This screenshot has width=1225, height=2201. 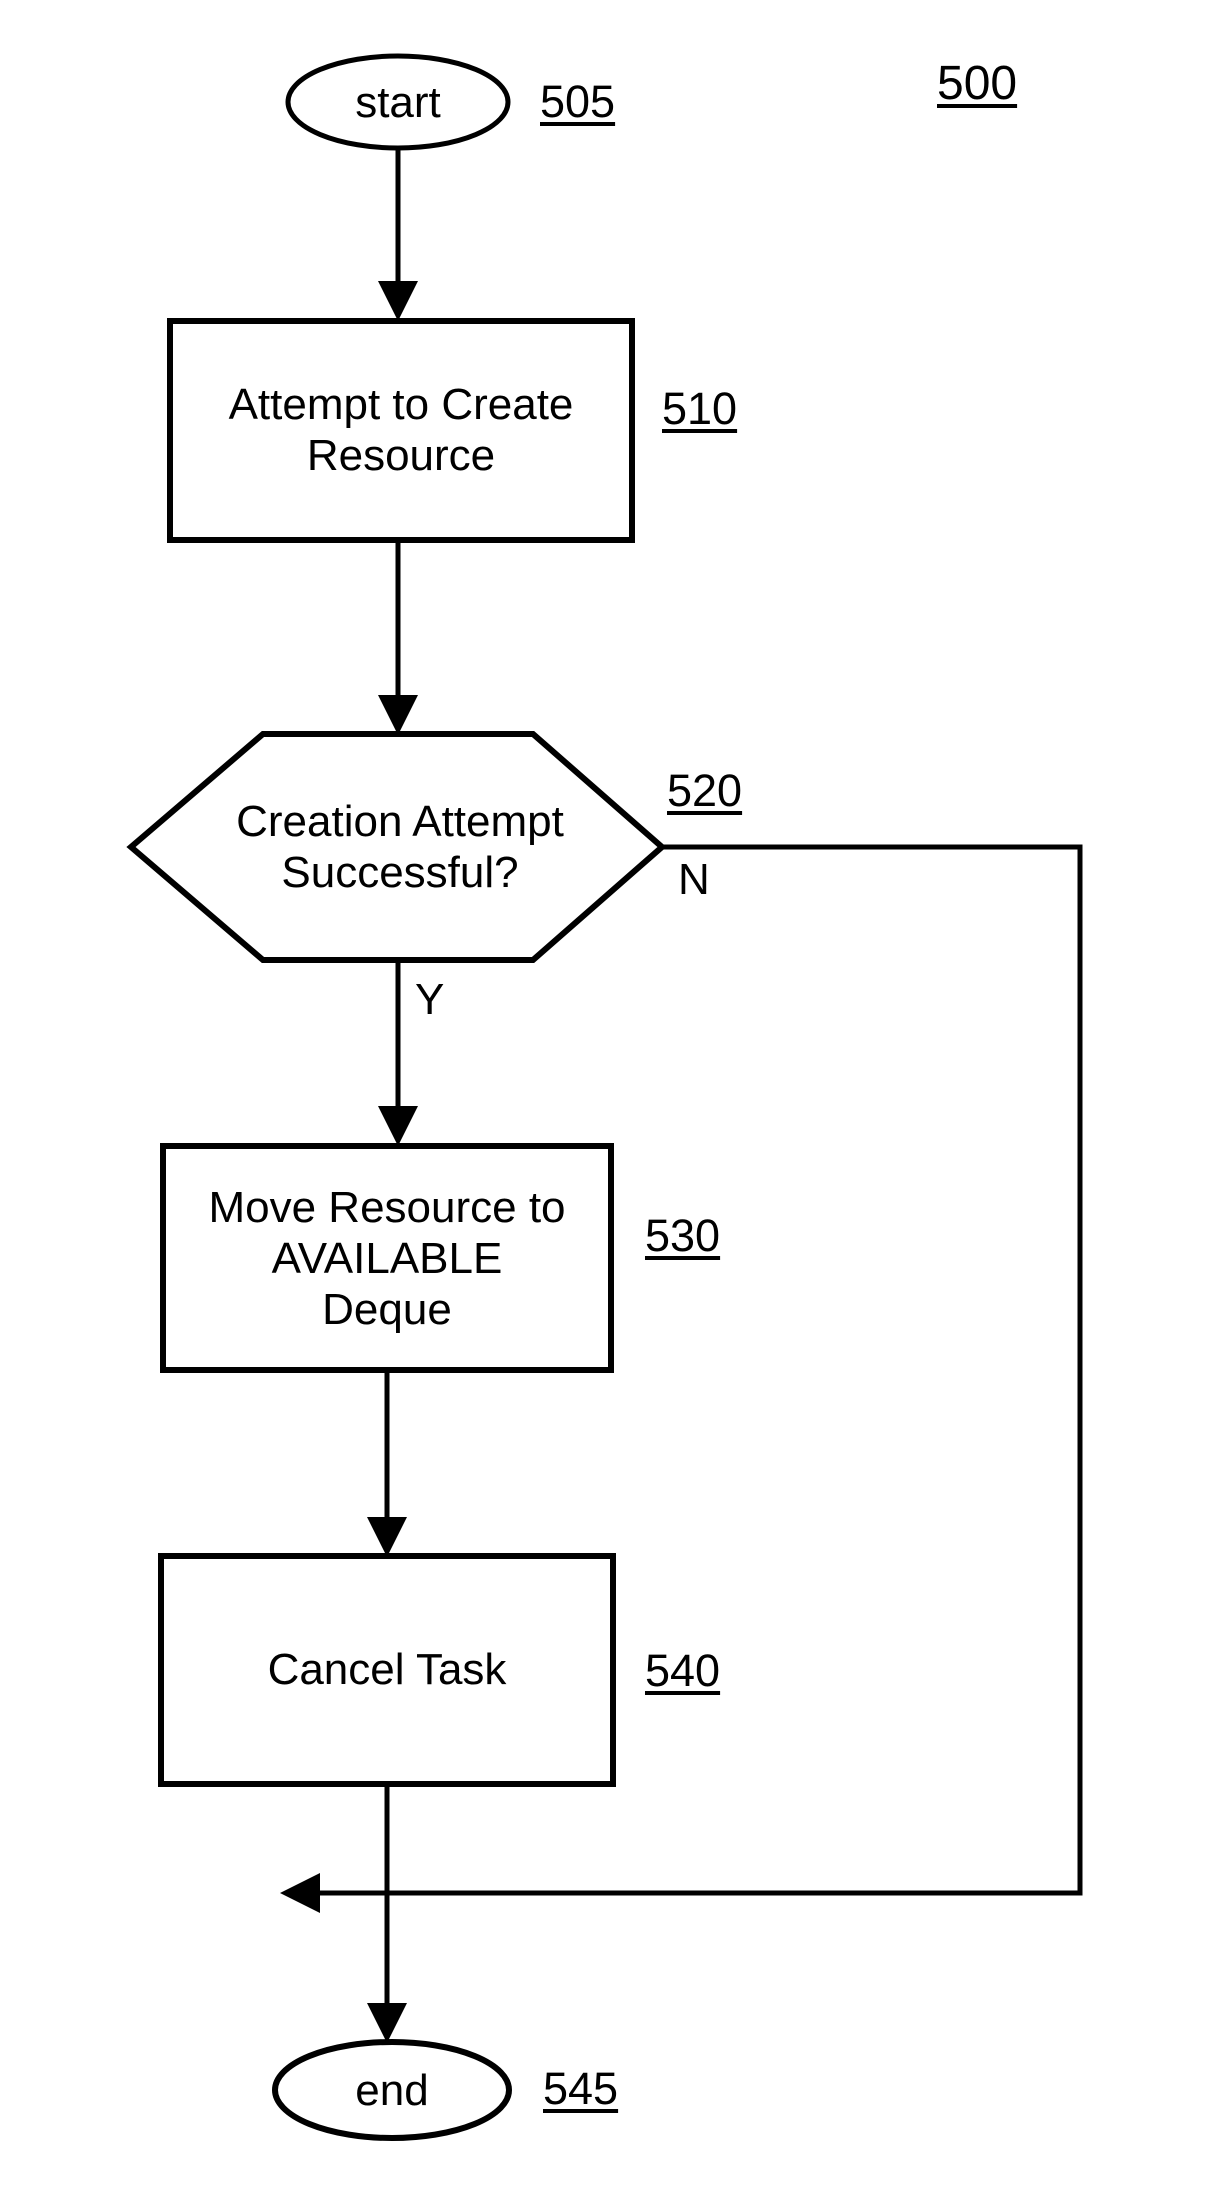 I want to click on create-node-ref: 510, so click(x=700, y=408).